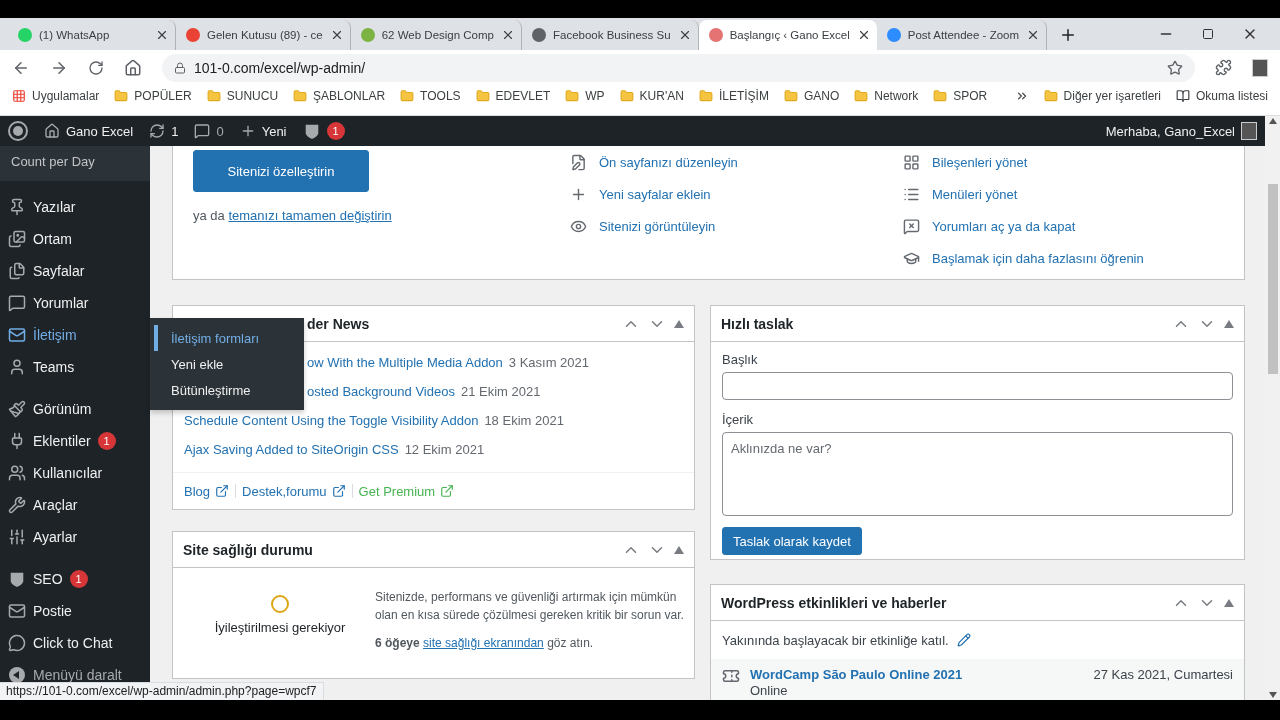 This screenshot has height=720, width=1280. What do you see at coordinates (1223, 67) in the screenshot?
I see `extensions-icon` at bounding box center [1223, 67].